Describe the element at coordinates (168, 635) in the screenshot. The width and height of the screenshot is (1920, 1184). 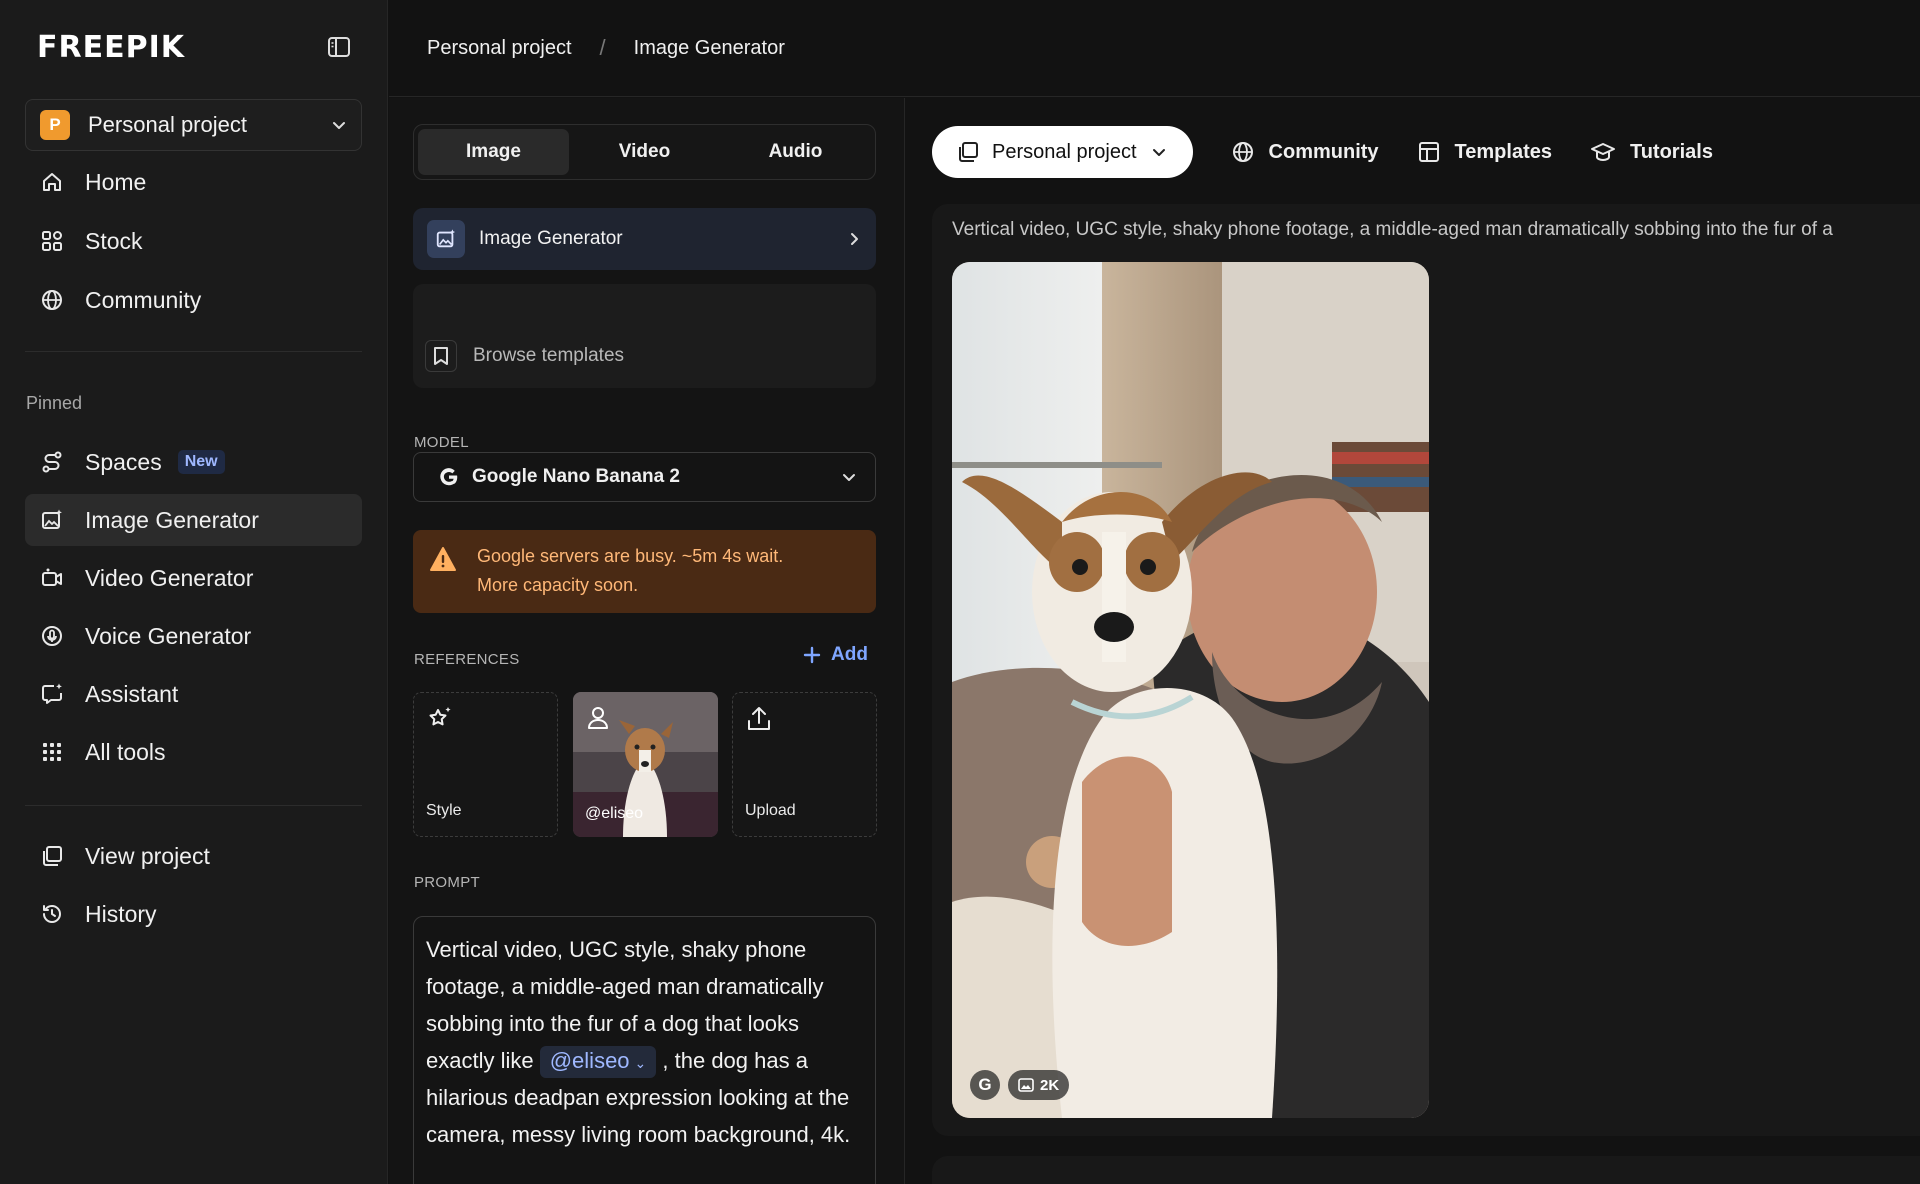
I see `sidebar-item-label: Voice Generator` at that location.